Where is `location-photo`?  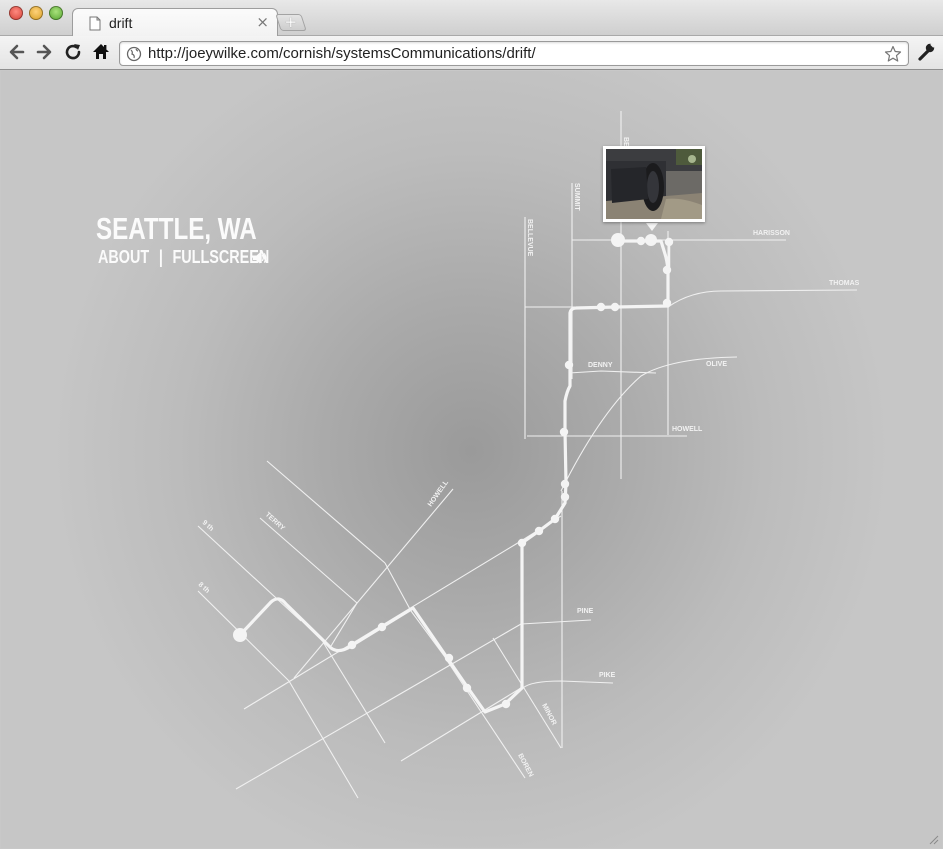 location-photo is located at coordinates (654, 184).